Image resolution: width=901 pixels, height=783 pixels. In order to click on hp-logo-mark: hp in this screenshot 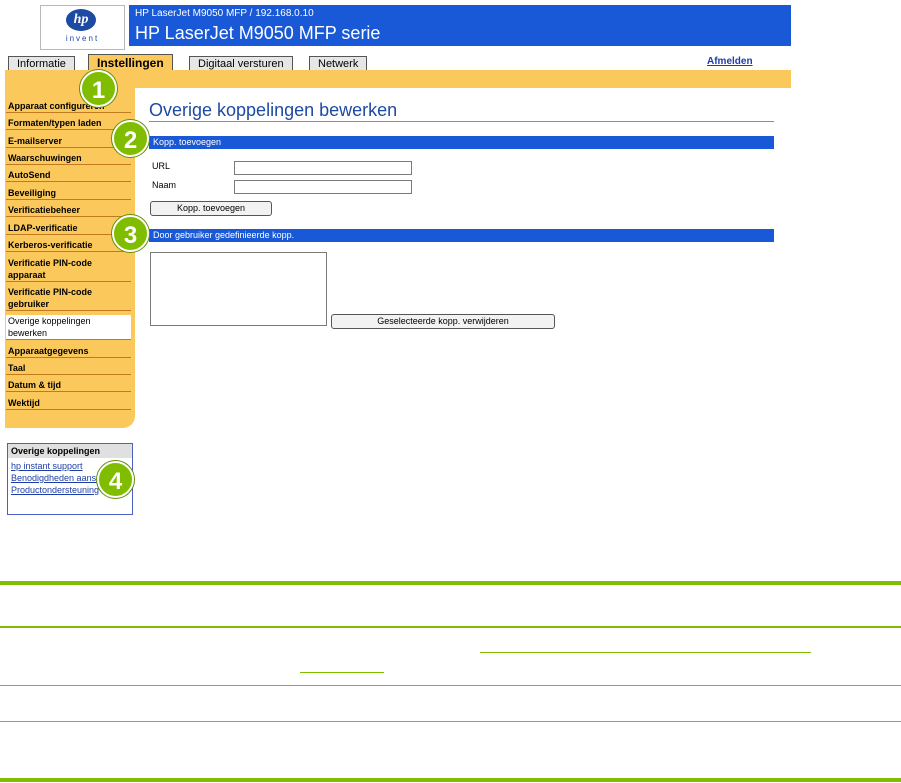, I will do `click(81, 20)`.